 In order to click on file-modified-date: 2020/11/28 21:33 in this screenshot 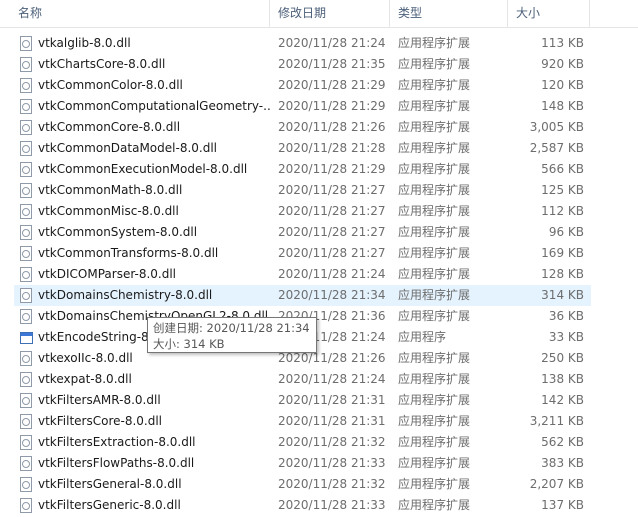, I will do `click(332, 505)`.